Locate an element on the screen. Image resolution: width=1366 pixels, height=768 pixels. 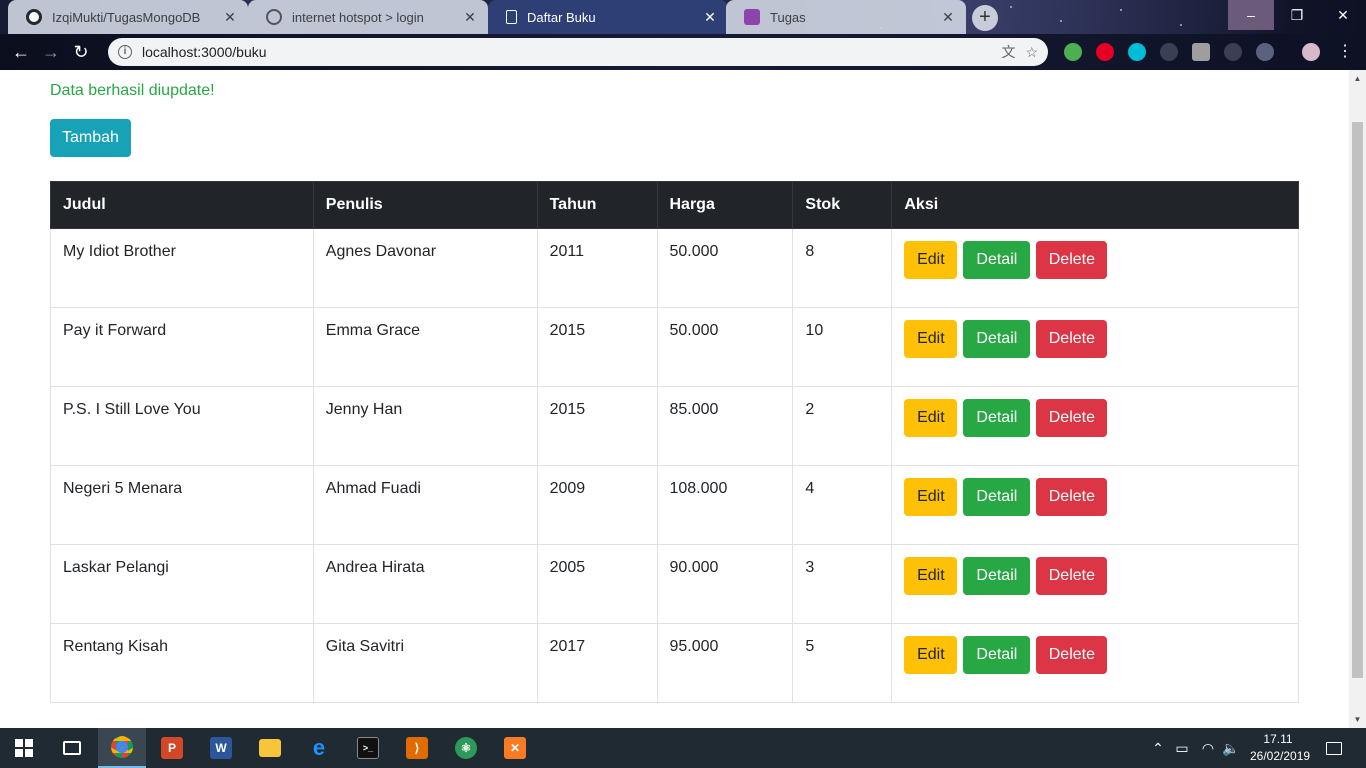
maximize-button: ❐ is located at coordinates (1297, 15).